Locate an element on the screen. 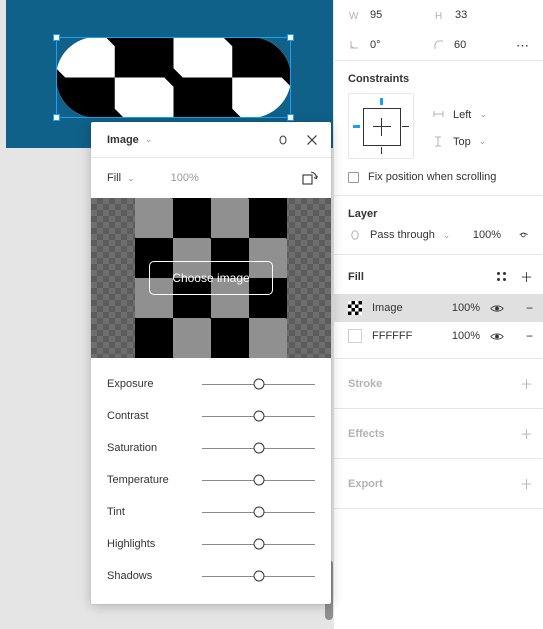 The height and width of the screenshot is (629, 543). constraint-handle-top is located at coordinates (381, 101).